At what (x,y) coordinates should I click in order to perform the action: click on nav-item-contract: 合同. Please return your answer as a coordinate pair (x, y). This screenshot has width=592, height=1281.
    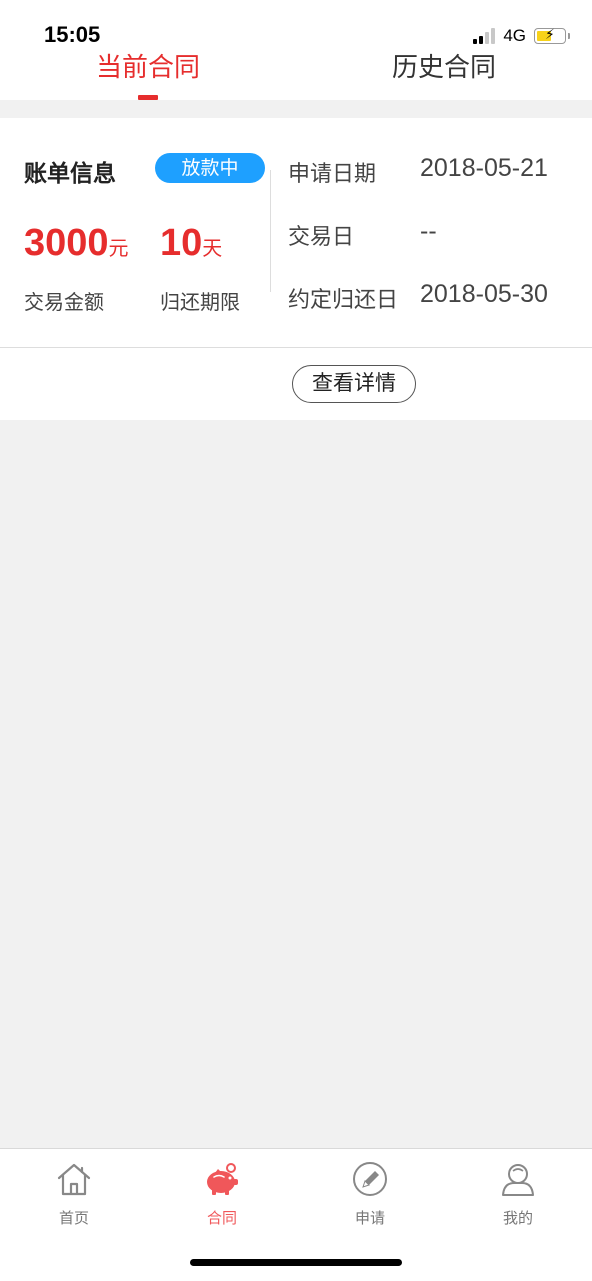
    Looking at the image, I should click on (222, 1194).